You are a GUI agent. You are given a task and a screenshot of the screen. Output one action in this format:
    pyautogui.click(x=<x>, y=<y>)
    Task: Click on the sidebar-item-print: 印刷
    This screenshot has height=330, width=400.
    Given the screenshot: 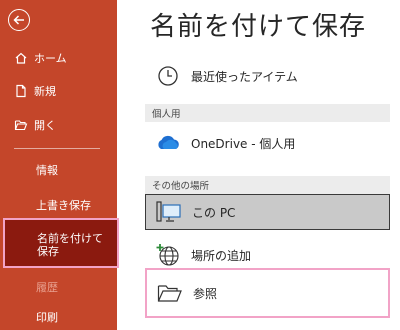 What is the action you would take?
    pyautogui.click(x=58, y=317)
    